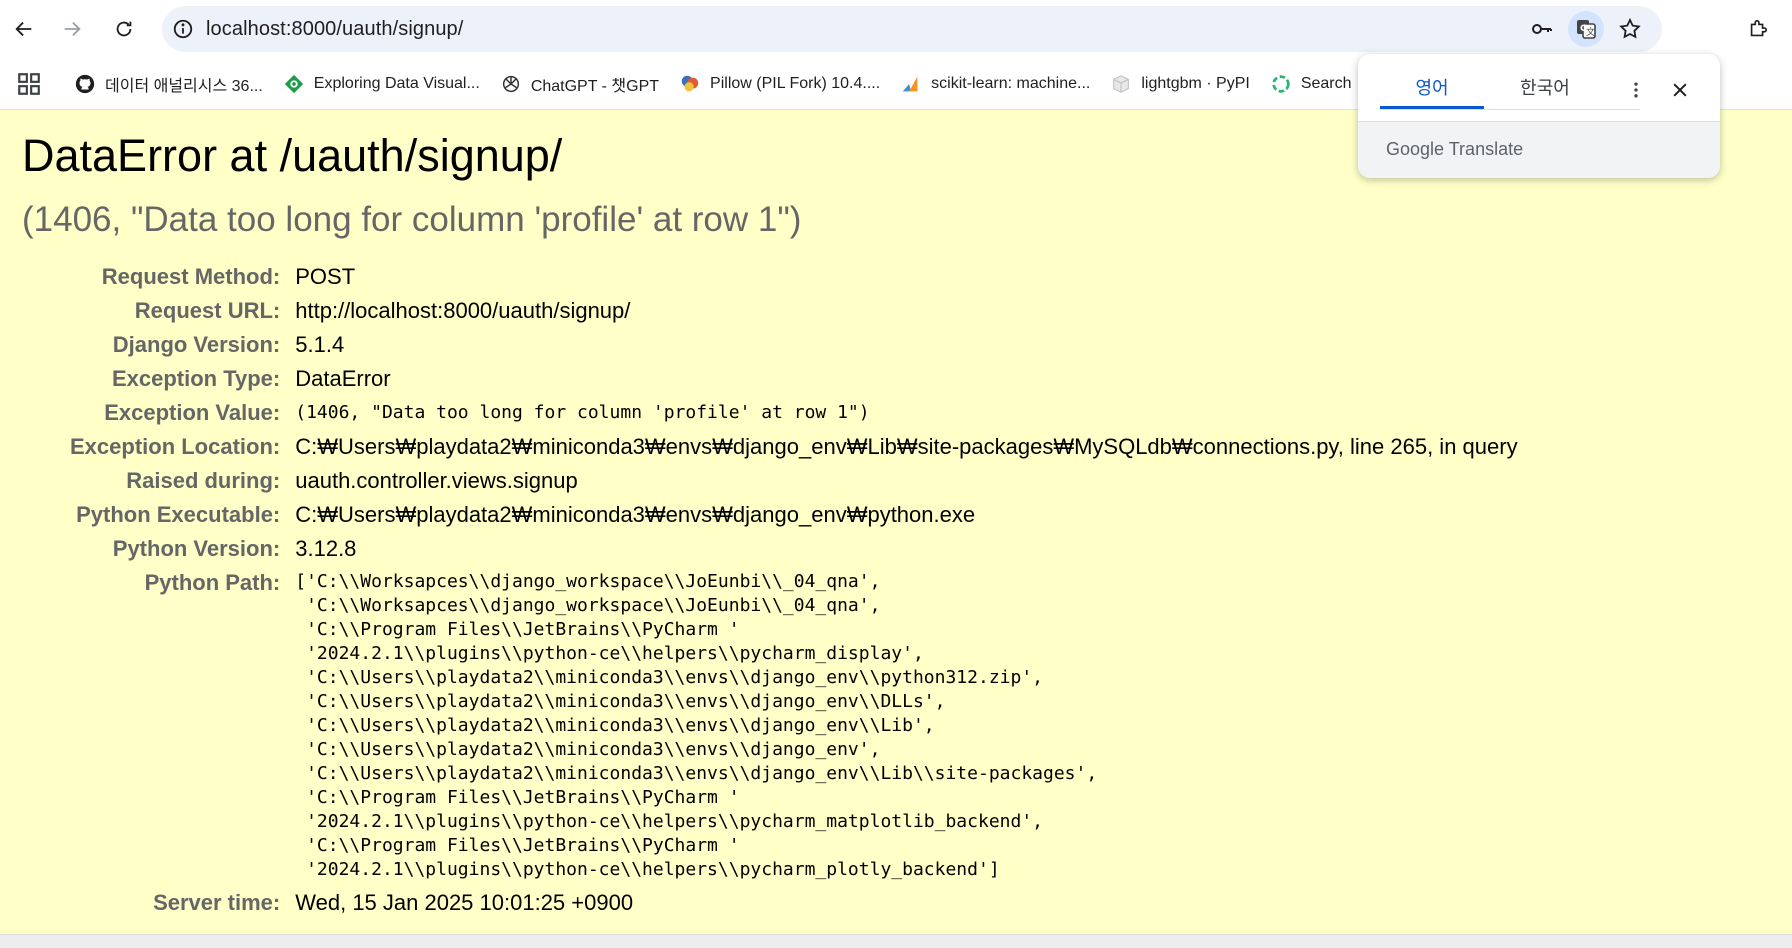 The image size is (1792, 948). What do you see at coordinates (911, 84) in the screenshot?
I see `scikit-icon` at bounding box center [911, 84].